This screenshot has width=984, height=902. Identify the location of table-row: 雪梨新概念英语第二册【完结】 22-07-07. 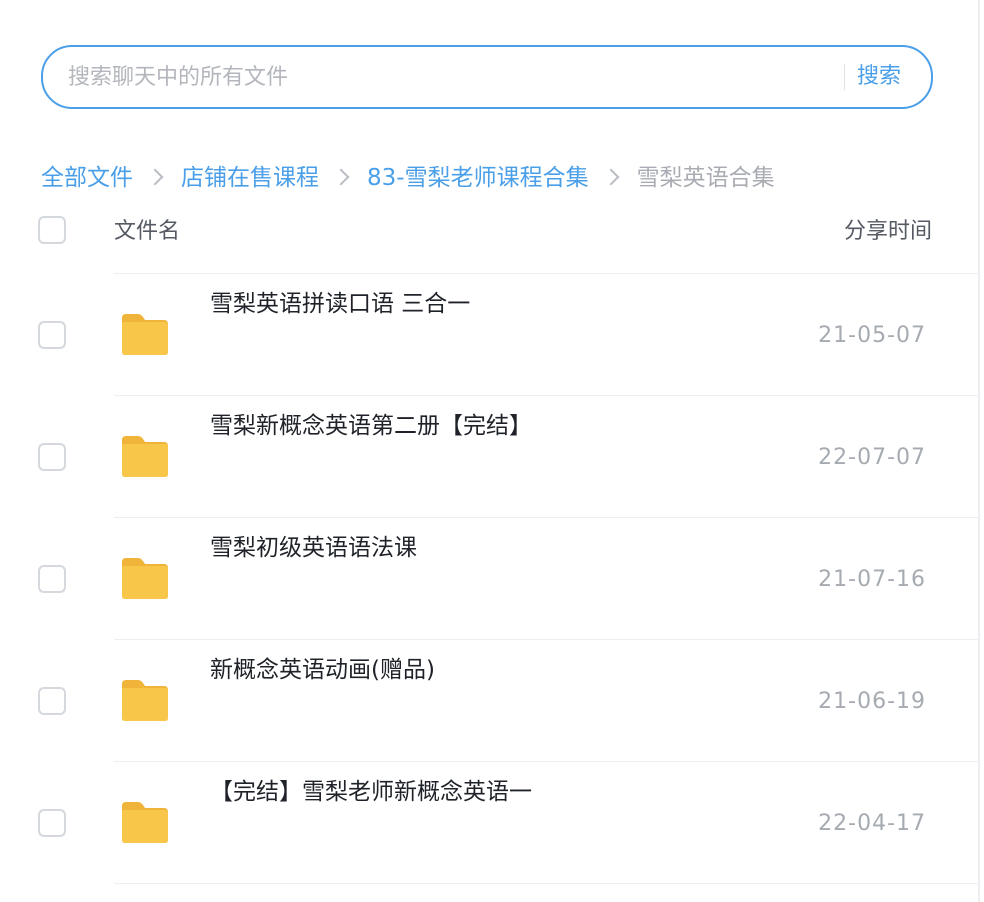
(489, 457).